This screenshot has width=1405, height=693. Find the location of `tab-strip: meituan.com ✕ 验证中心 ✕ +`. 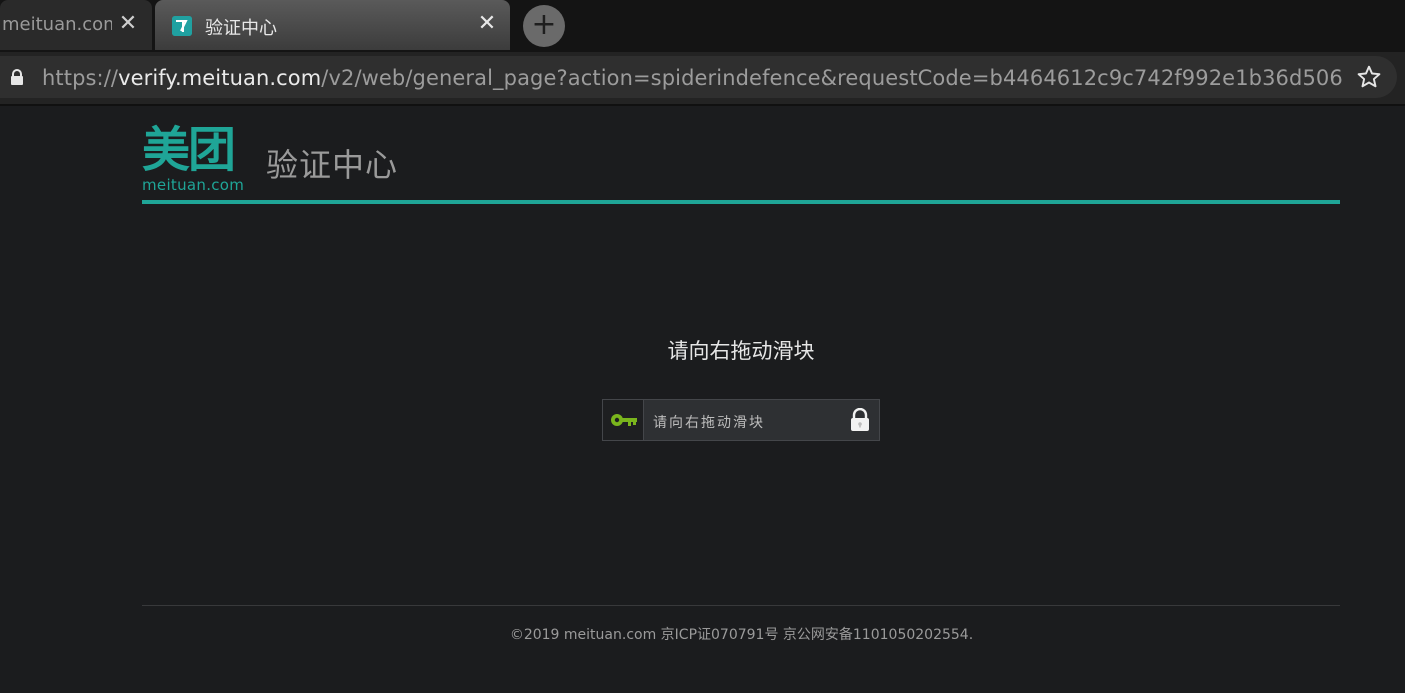

tab-strip: meituan.com ✕ 验证中心 ✕ + is located at coordinates (702, 26).